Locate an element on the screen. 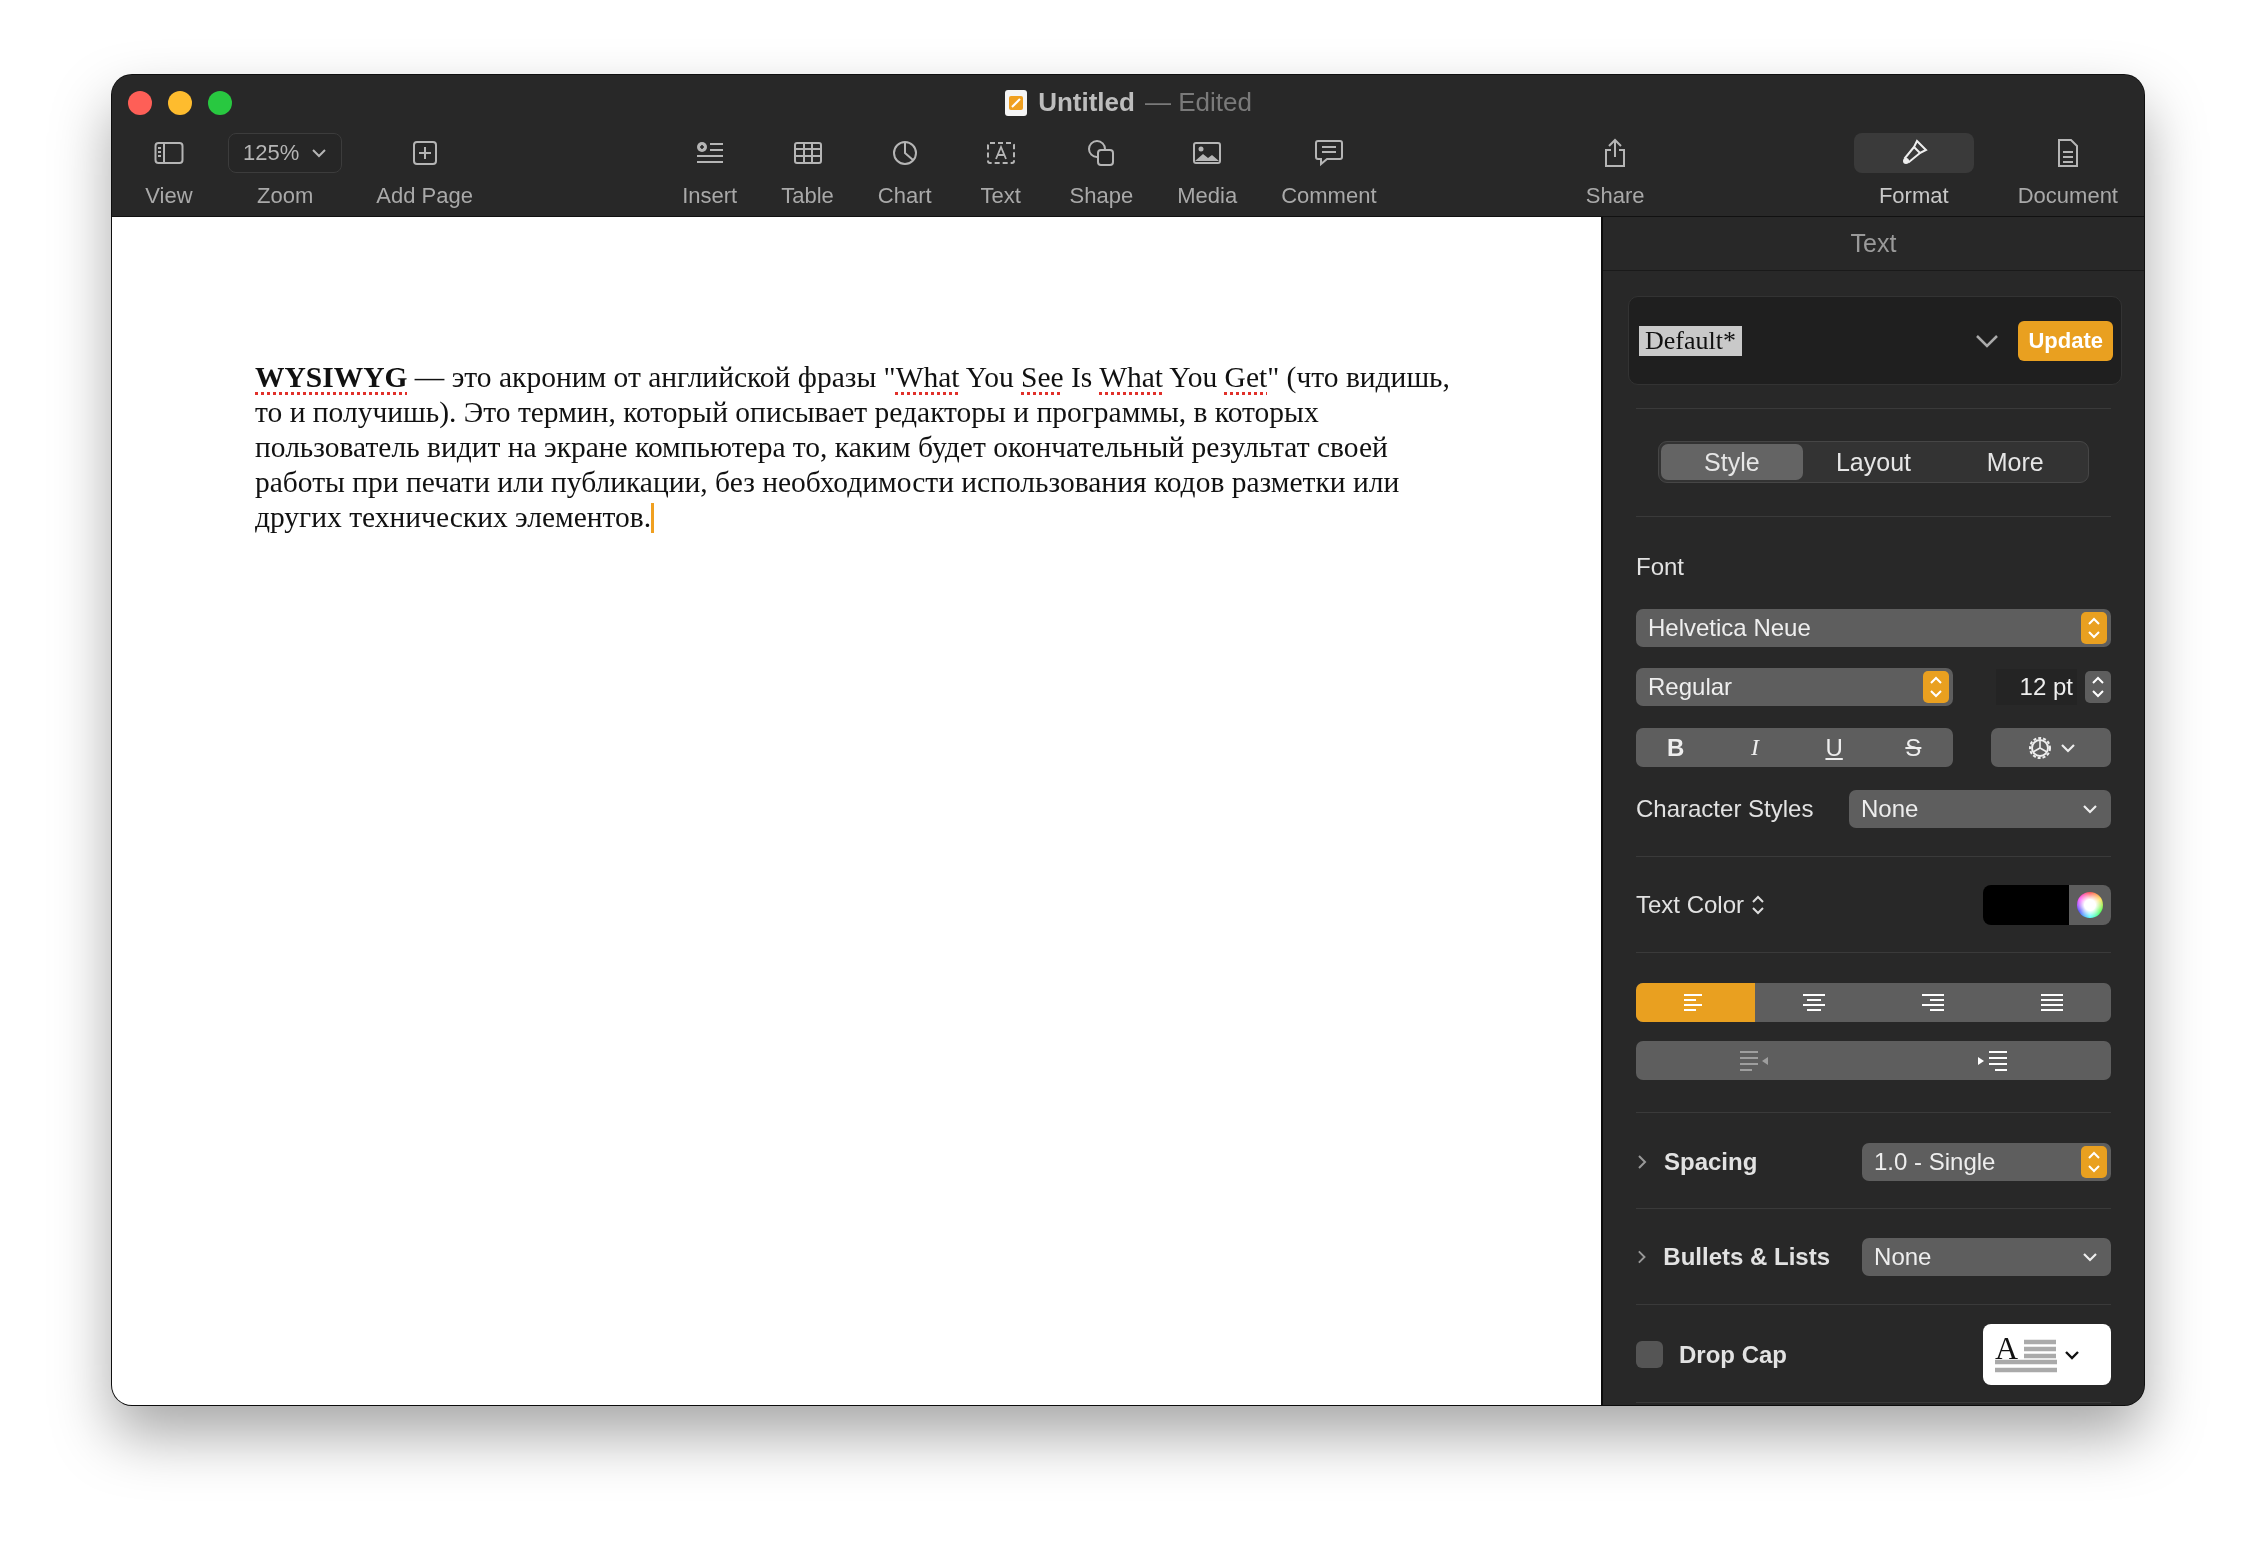  toolbar-button: Comment is located at coordinates (1329, 171).